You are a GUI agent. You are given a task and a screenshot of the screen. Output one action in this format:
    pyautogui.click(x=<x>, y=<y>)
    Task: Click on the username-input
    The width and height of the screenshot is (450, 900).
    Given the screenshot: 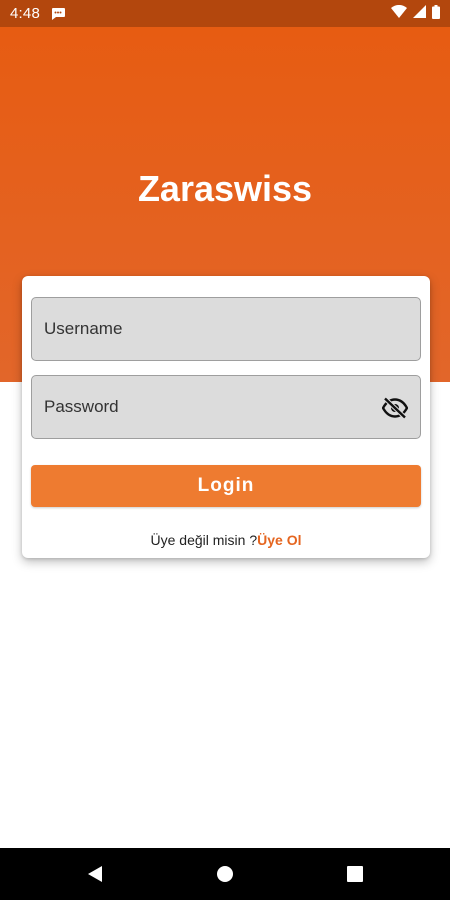 What is the action you would take?
    pyautogui.click(x=226, y=329)
    